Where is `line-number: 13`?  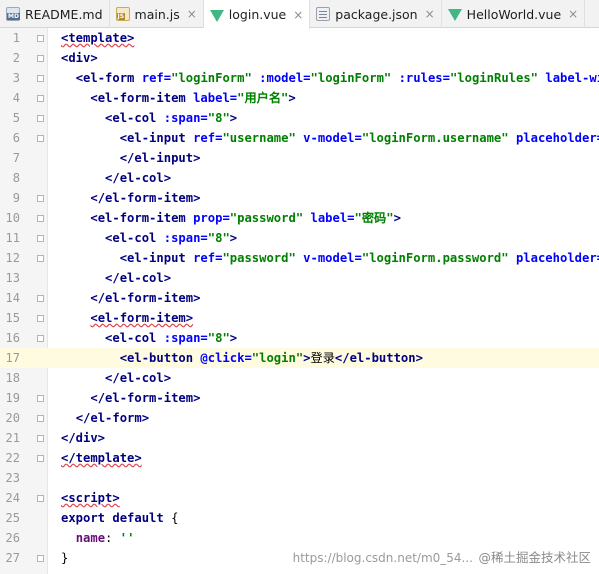 line-number: 13 is located at coordinates (12, 278).